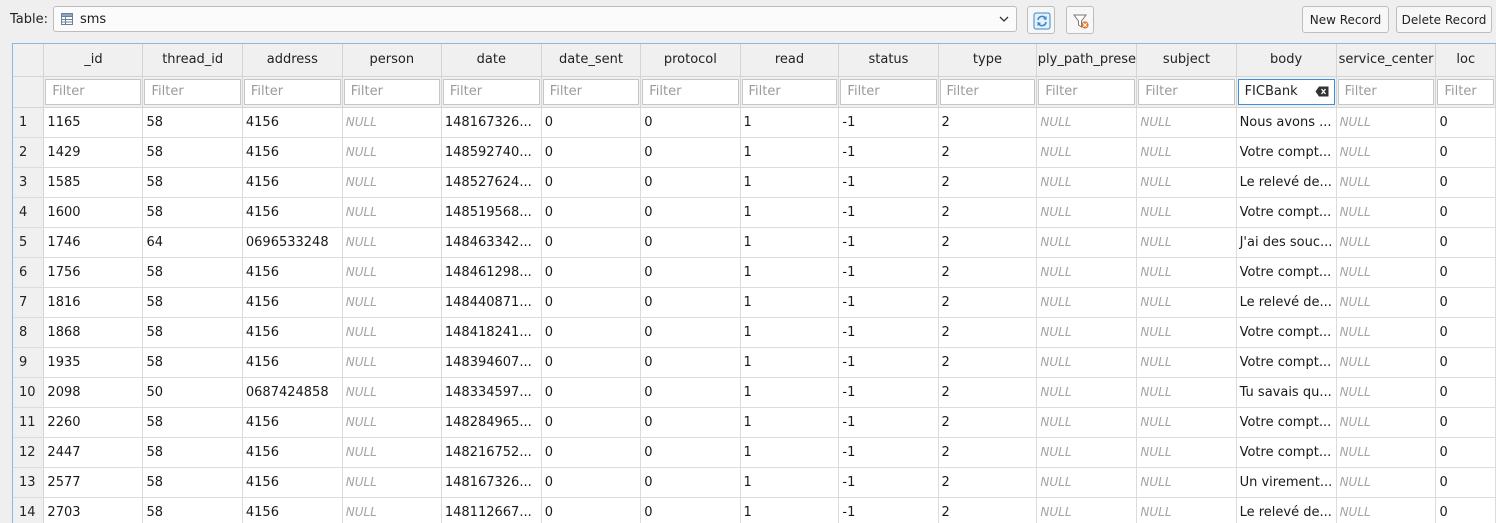  Describe the element at coordinates (29, 152) in the screenshot. I see `row-number: 2` at that location.